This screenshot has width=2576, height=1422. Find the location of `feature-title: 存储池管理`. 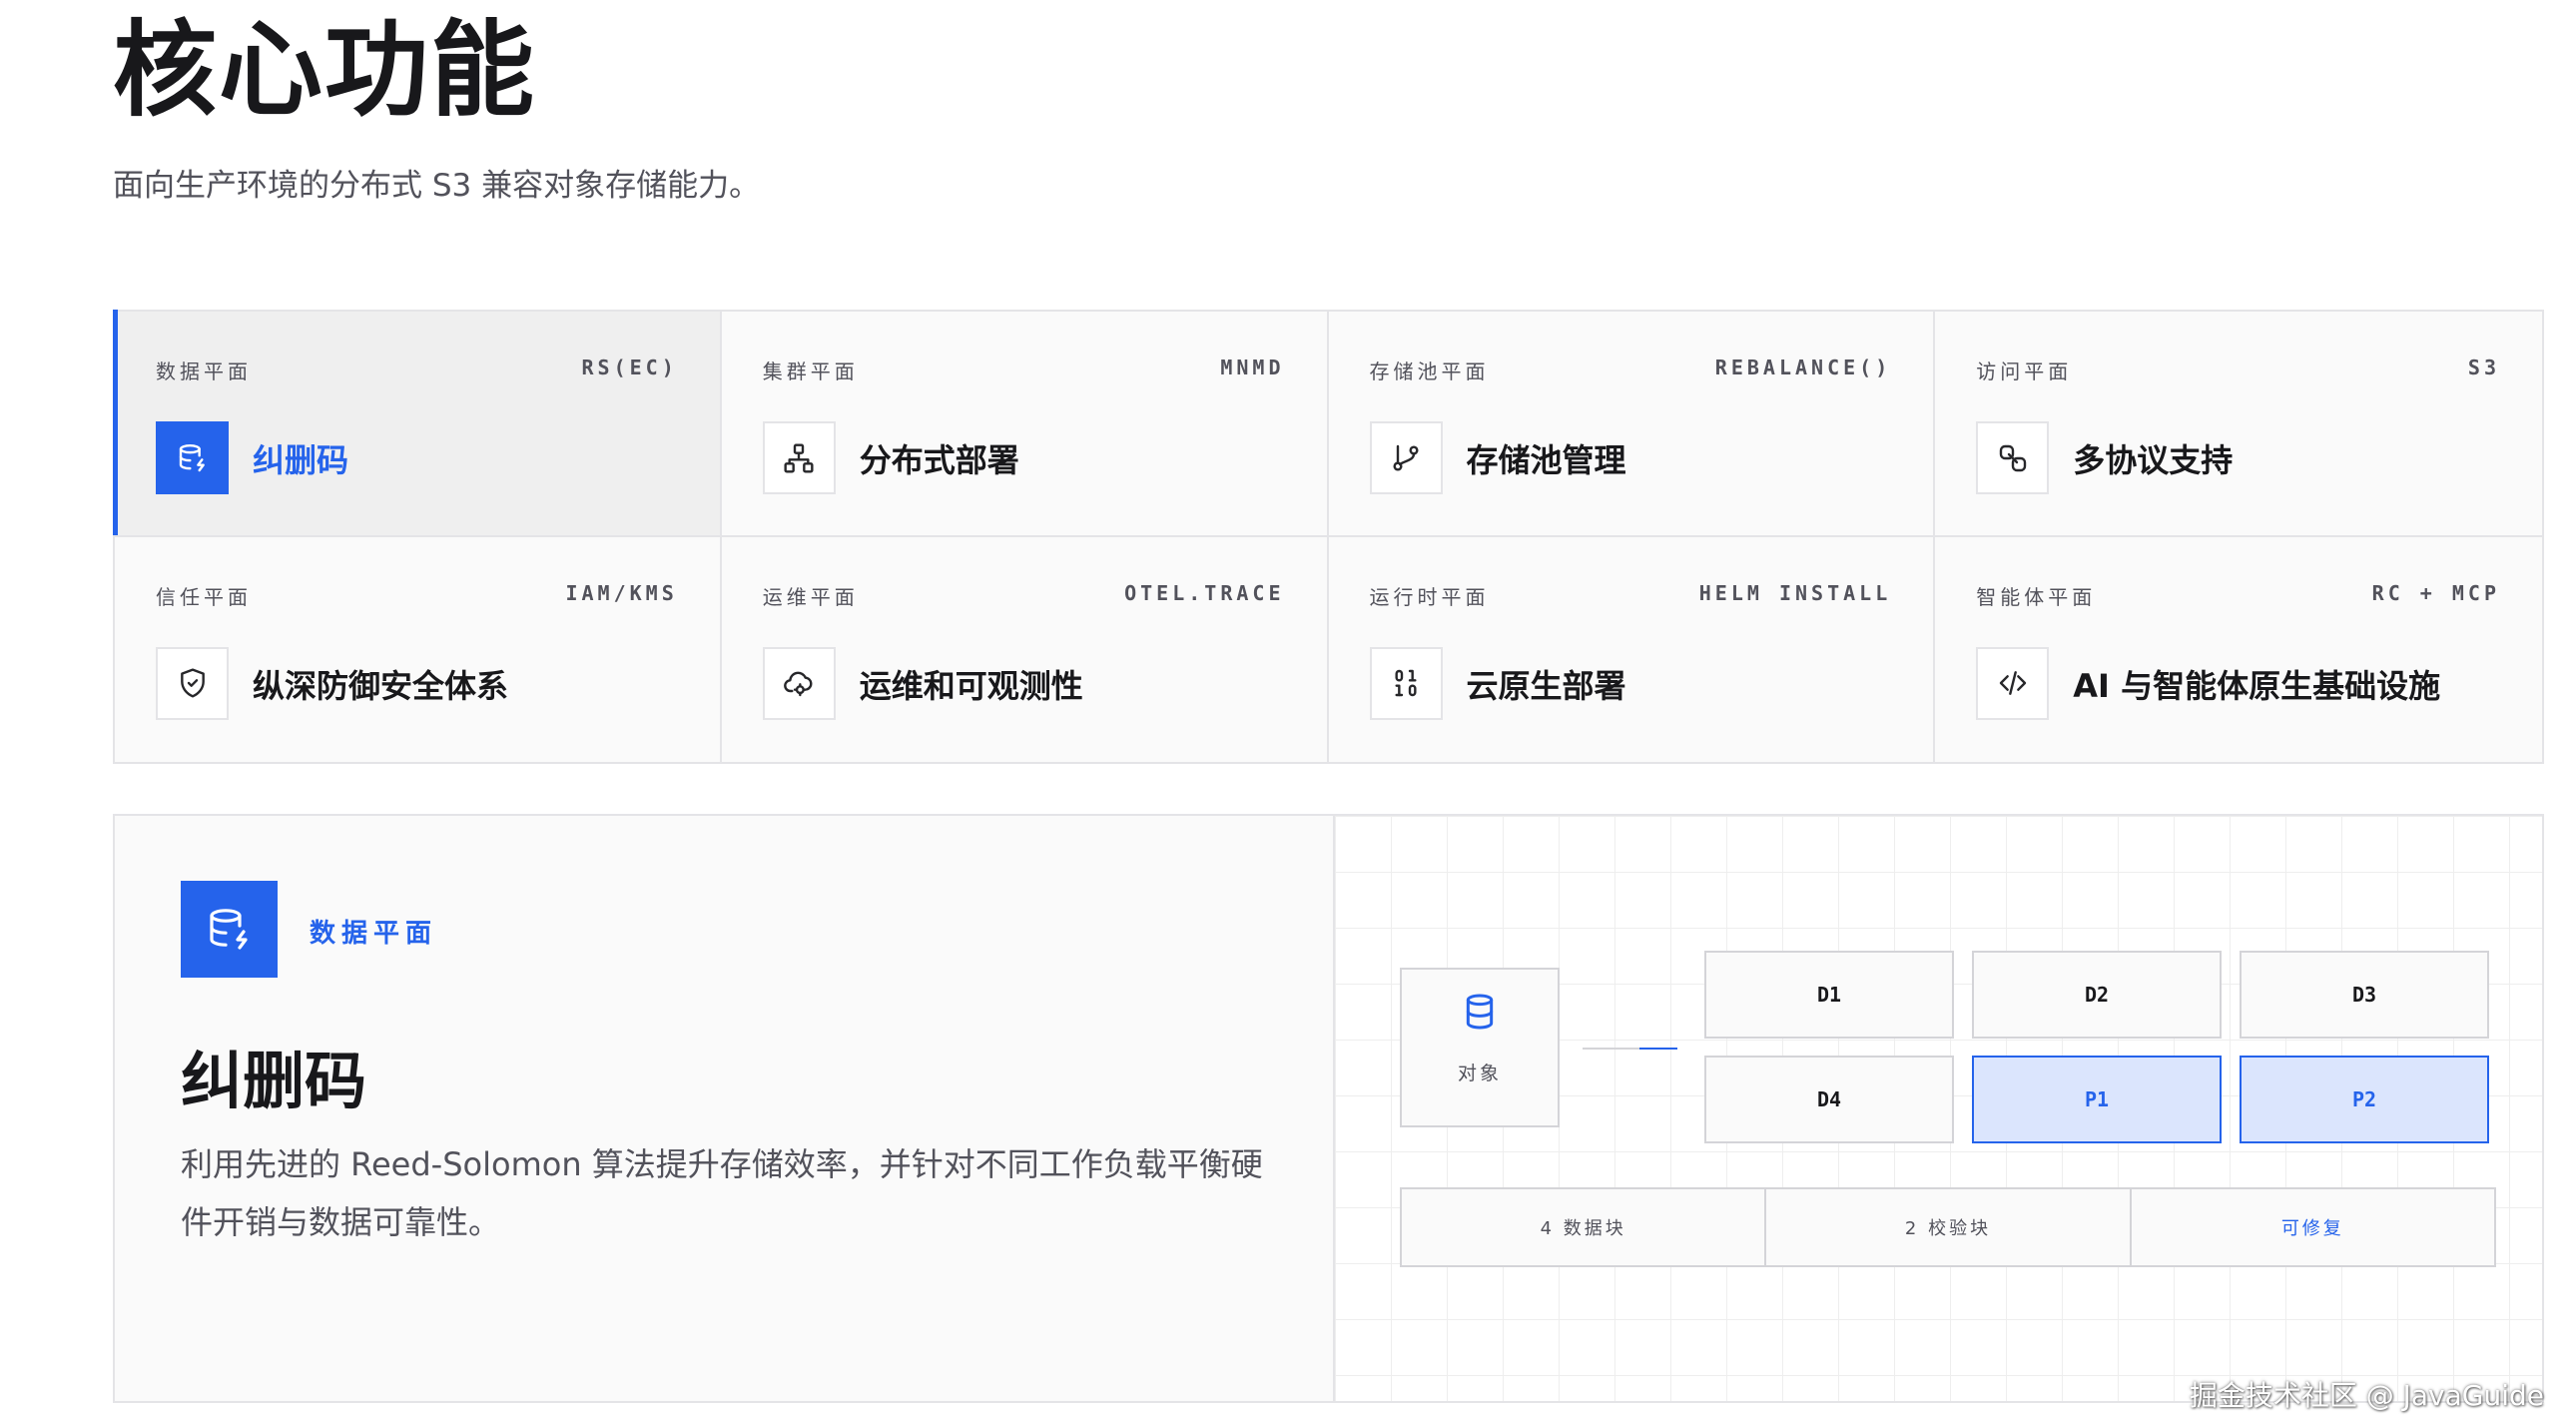

feature-title: 存储池管理 is located at coordinates (1546, 460).